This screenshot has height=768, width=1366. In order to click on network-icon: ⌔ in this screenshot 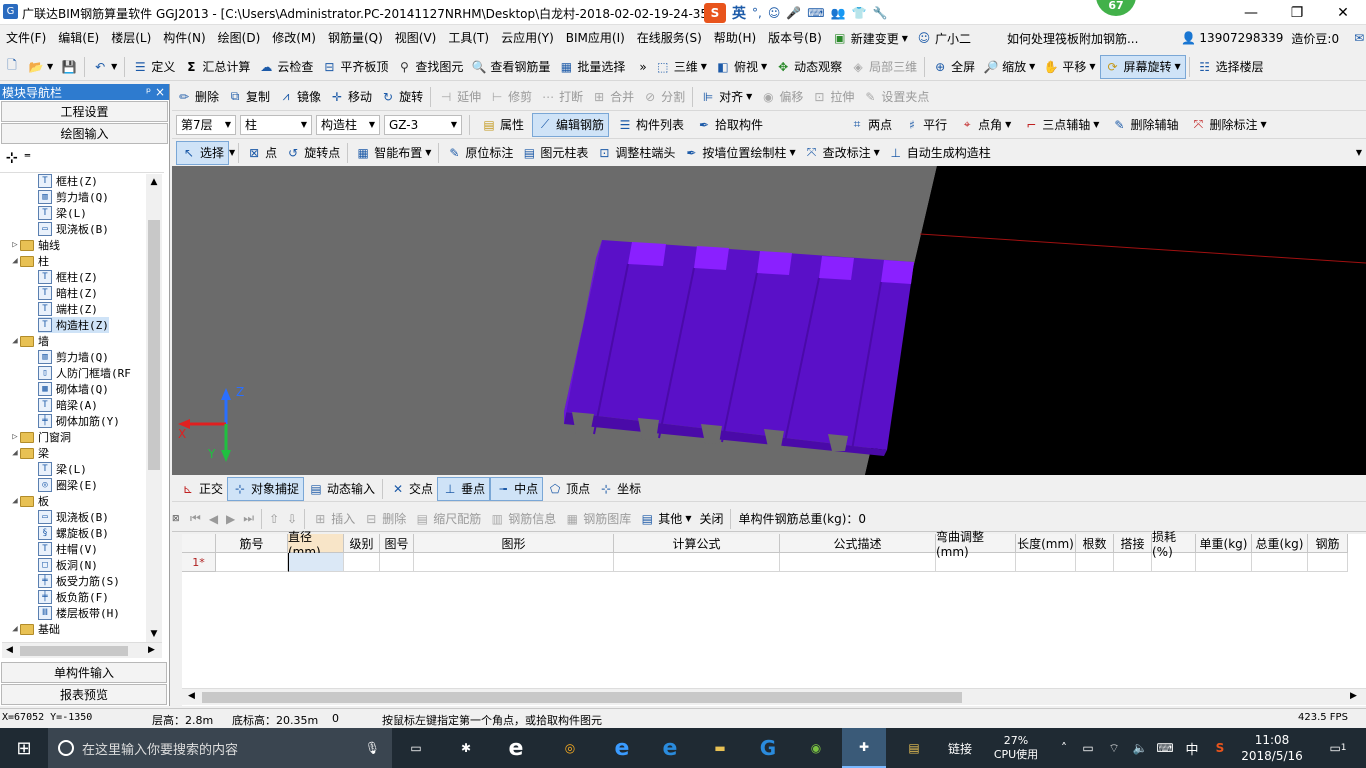, I will do `click(1114, 748)`.